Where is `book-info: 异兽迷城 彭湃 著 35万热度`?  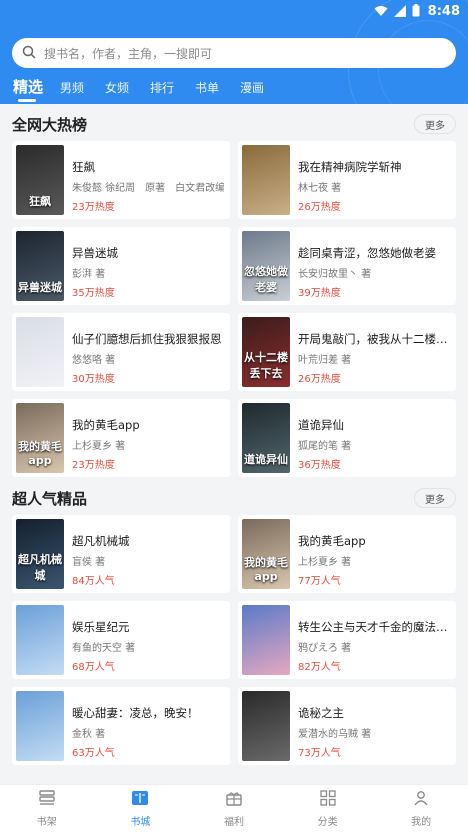
book-info: 异兽迷城 彭湃 著 35万热度 is located at coordinates (148, 272).